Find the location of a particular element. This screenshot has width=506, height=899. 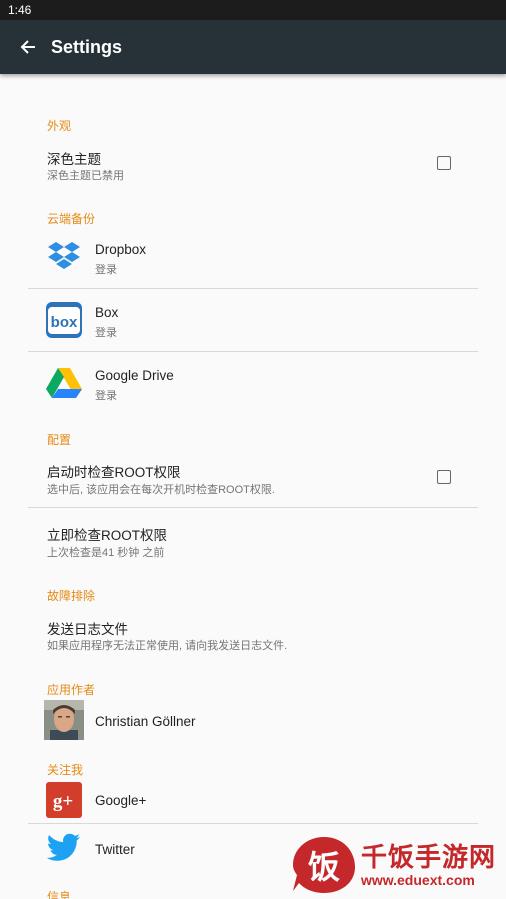

status-time: 1:46 is located at coordinates (20, 10).